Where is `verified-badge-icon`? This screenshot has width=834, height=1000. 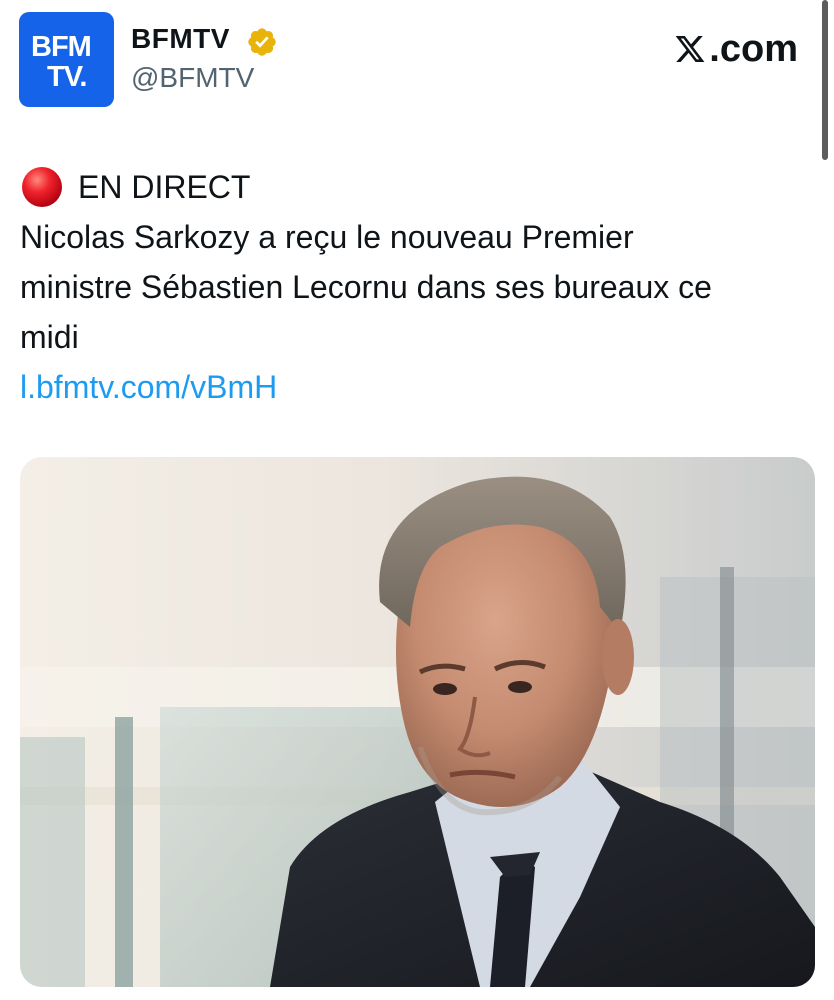 verified-badge-icon is located at coordinates (262, 42).